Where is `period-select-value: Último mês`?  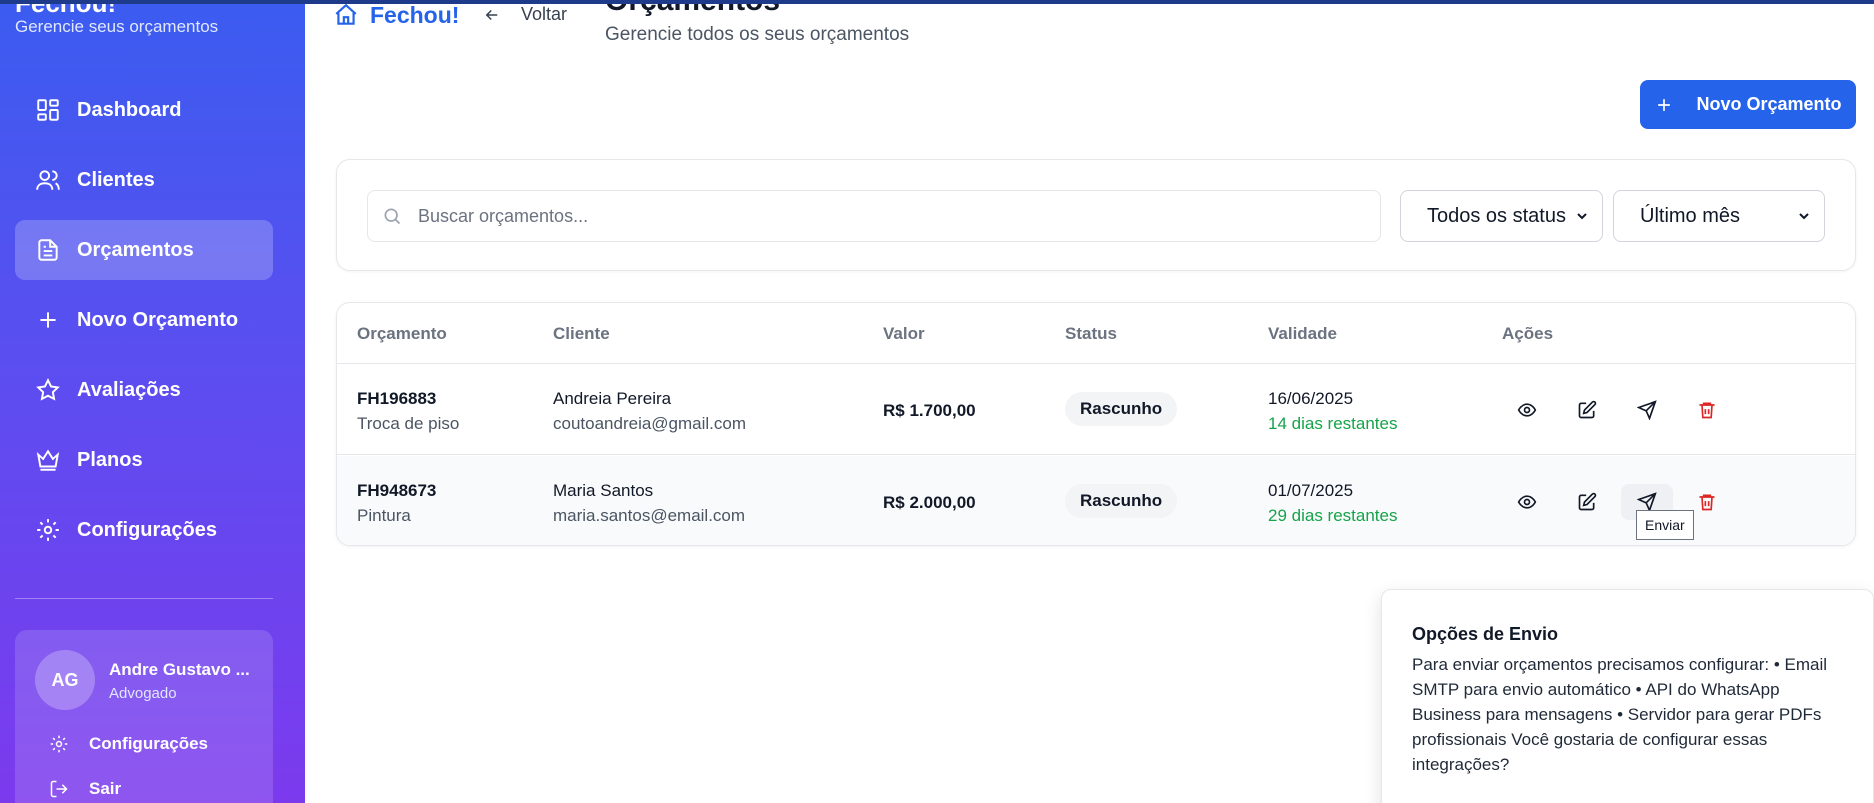
period-select-value: Último mês is located at coordinates (1690, 215).